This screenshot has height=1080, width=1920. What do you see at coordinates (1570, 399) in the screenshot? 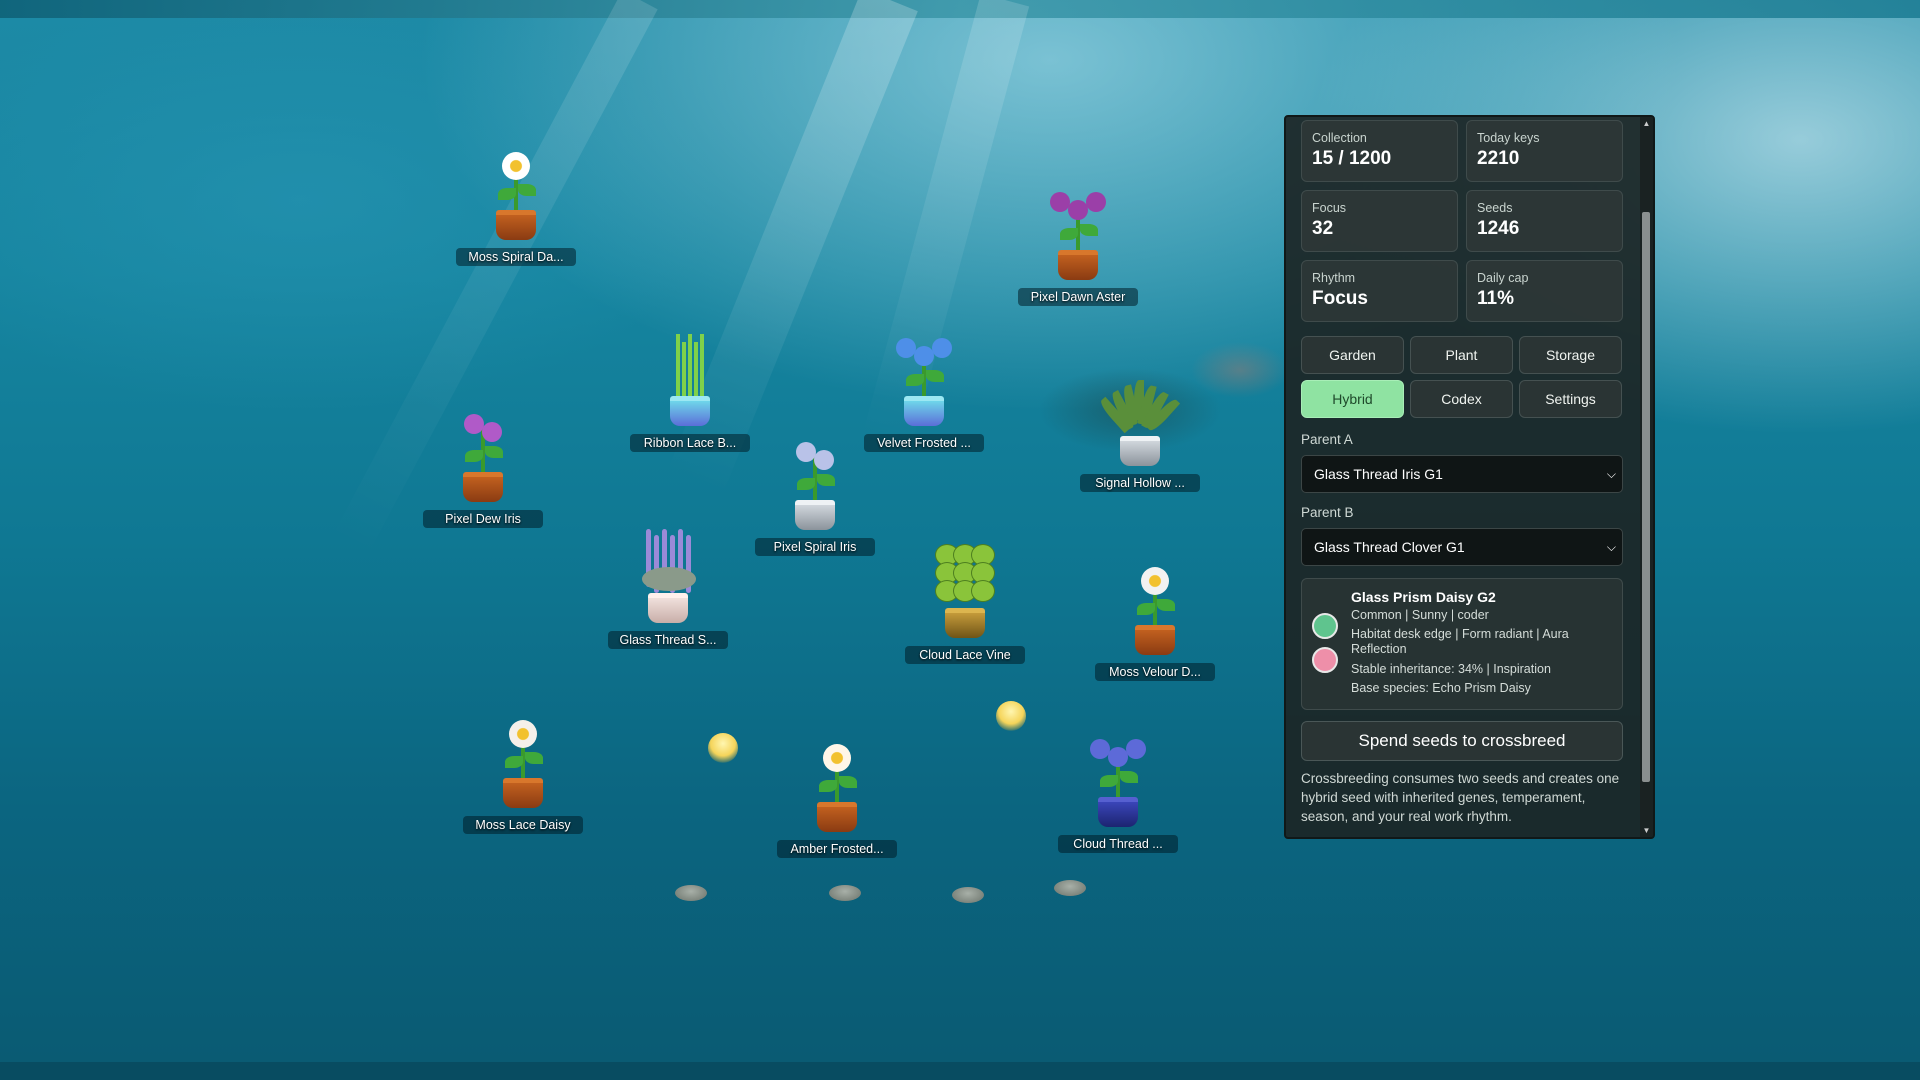
I see `tab-settings: Settings` at bounding box center [1570, 399].